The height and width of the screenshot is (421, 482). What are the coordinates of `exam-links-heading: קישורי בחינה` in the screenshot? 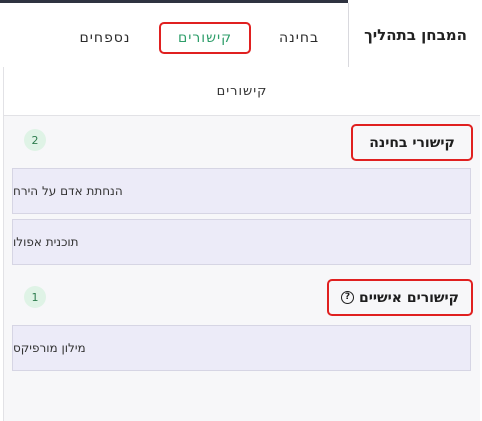 It's located at (412, 142).